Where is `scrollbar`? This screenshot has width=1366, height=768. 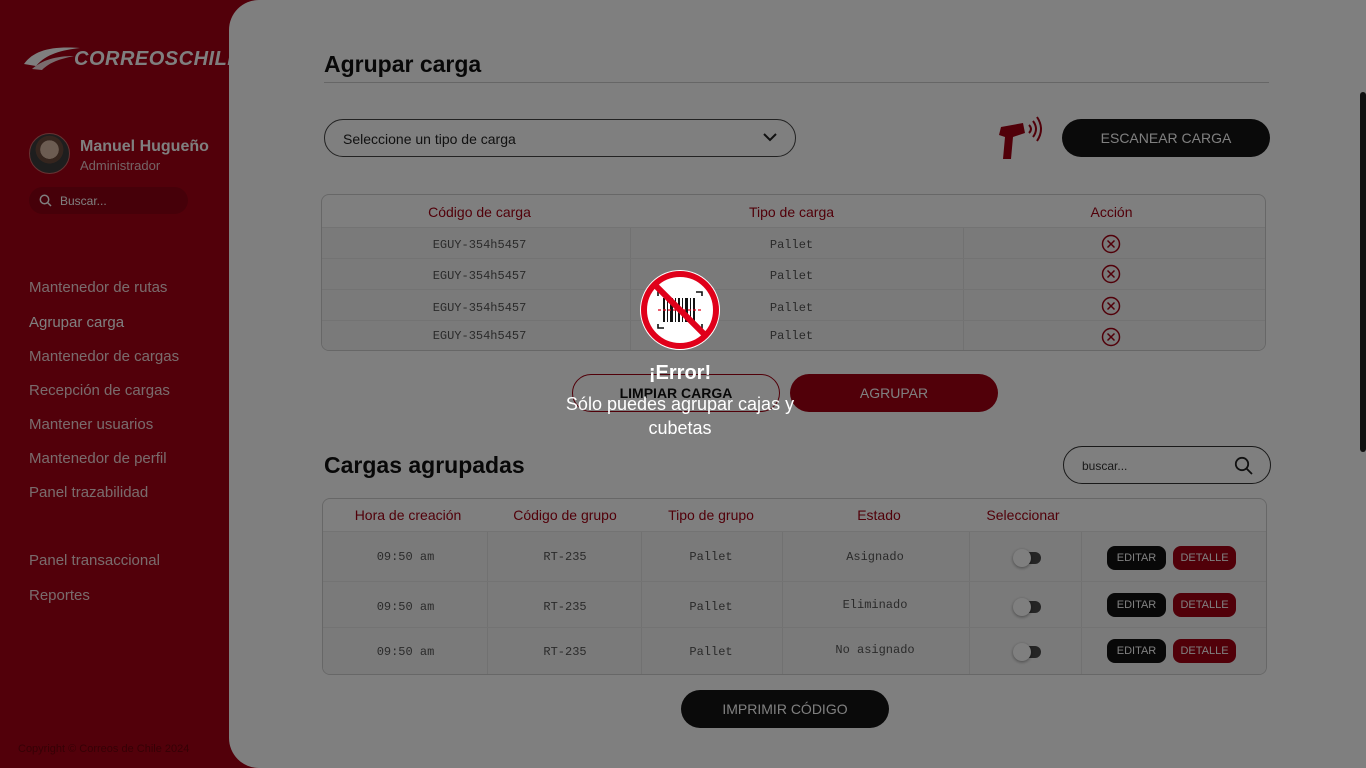 scrollbar is located at coordinates (1363, 272).